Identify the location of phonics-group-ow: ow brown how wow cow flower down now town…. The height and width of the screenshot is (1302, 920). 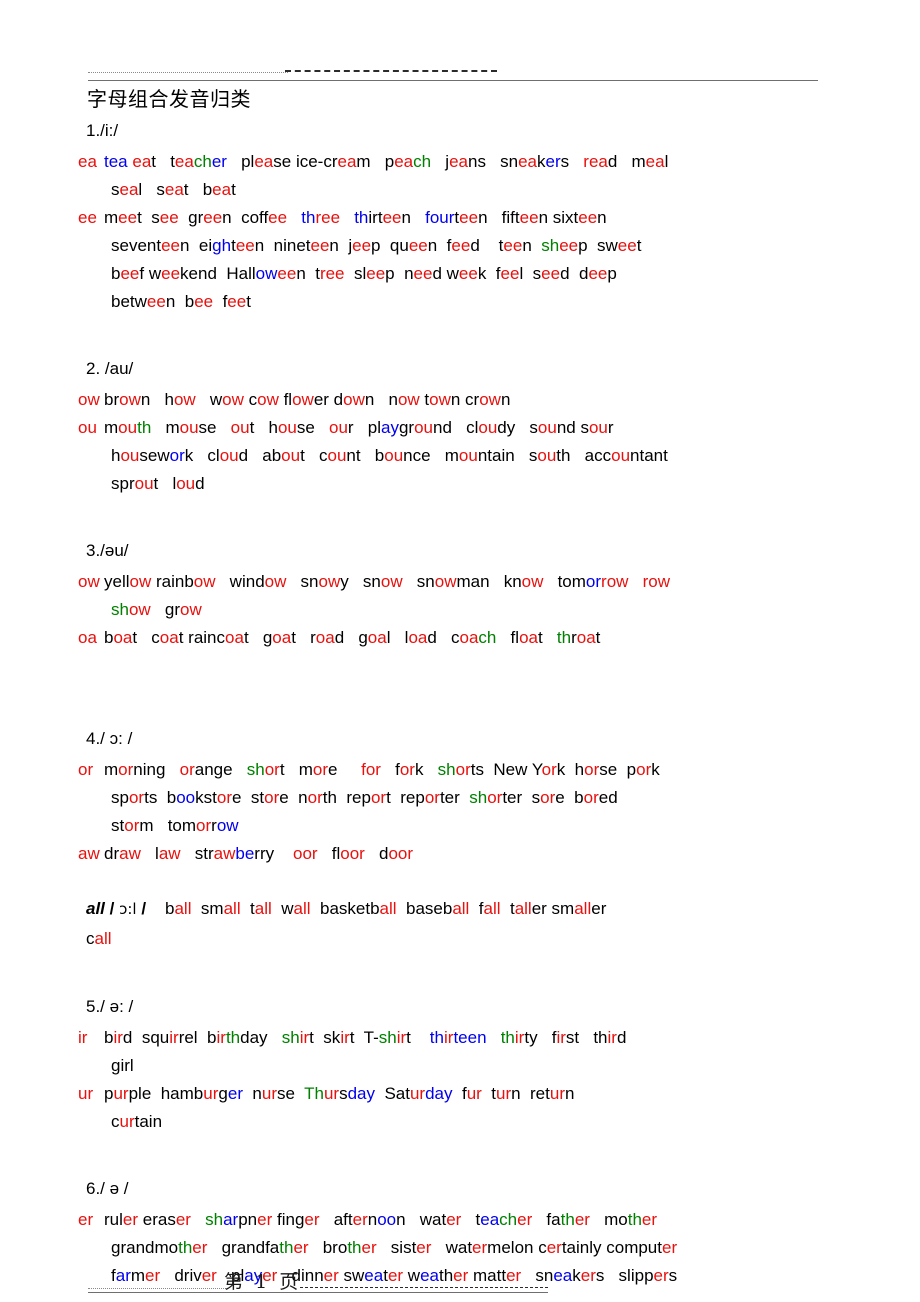
(478, 400).